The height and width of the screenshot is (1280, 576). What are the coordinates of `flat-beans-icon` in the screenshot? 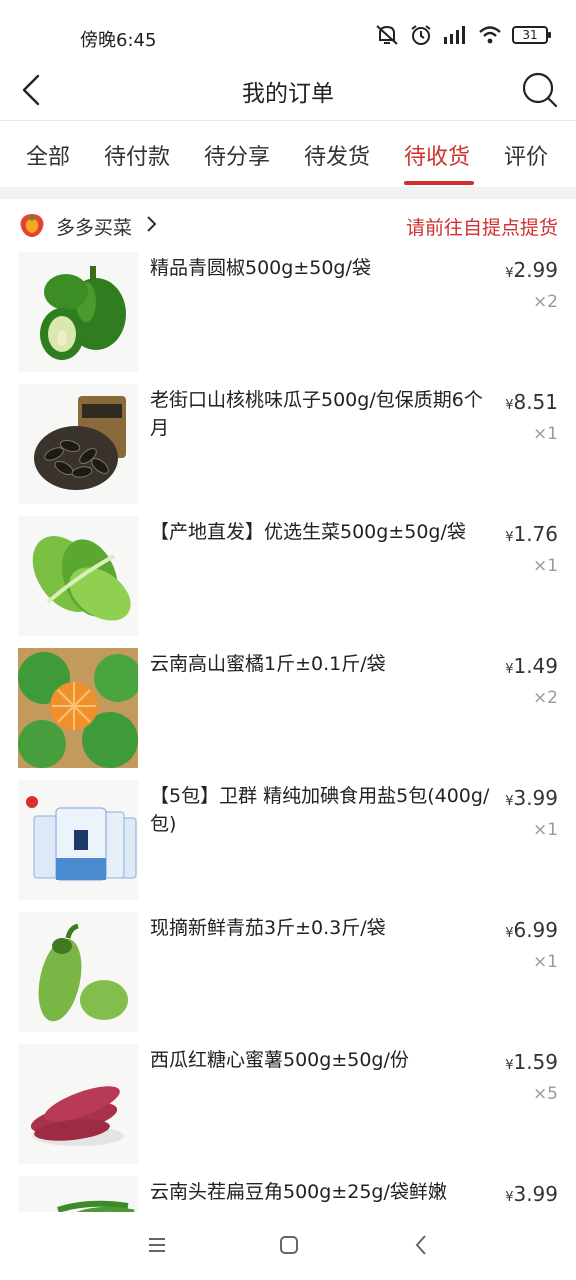 It's located at (78, 1194).